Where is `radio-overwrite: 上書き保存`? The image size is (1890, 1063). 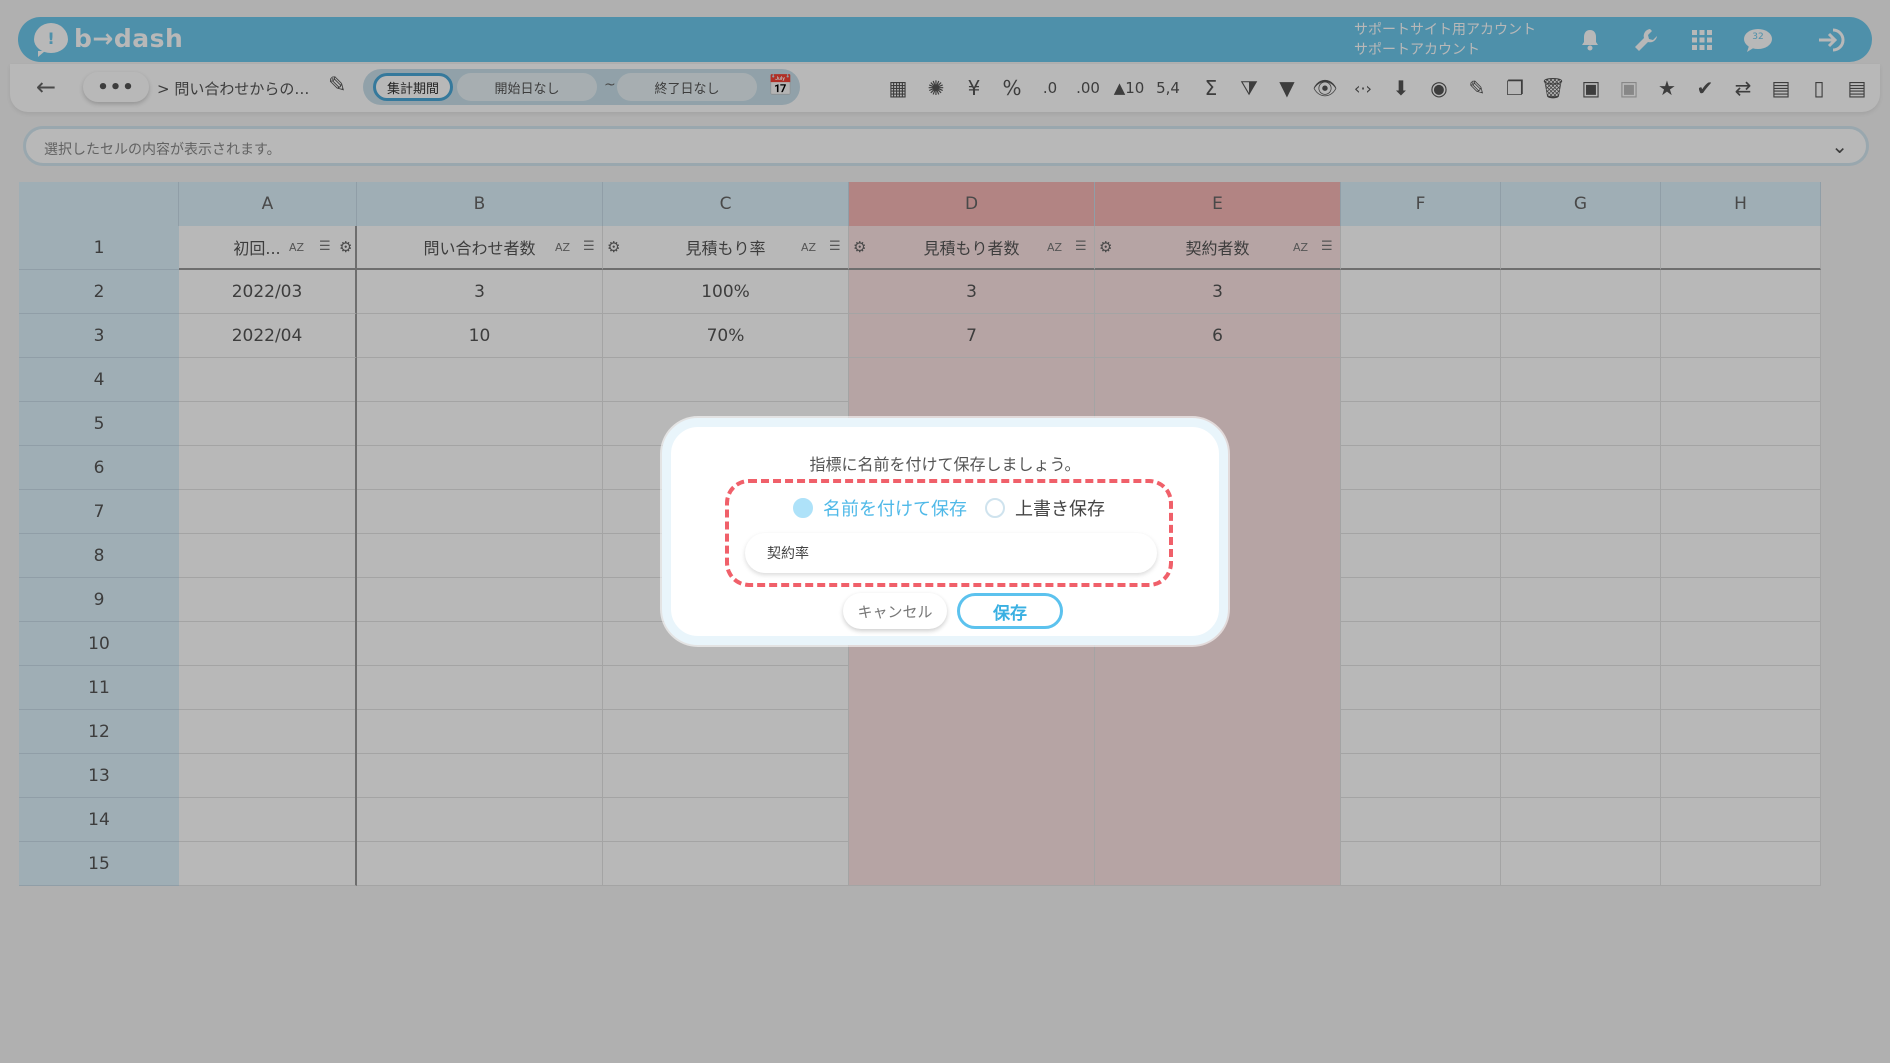
radio-overwrite: 上書き保存 is located at coordinates (1045, 508).